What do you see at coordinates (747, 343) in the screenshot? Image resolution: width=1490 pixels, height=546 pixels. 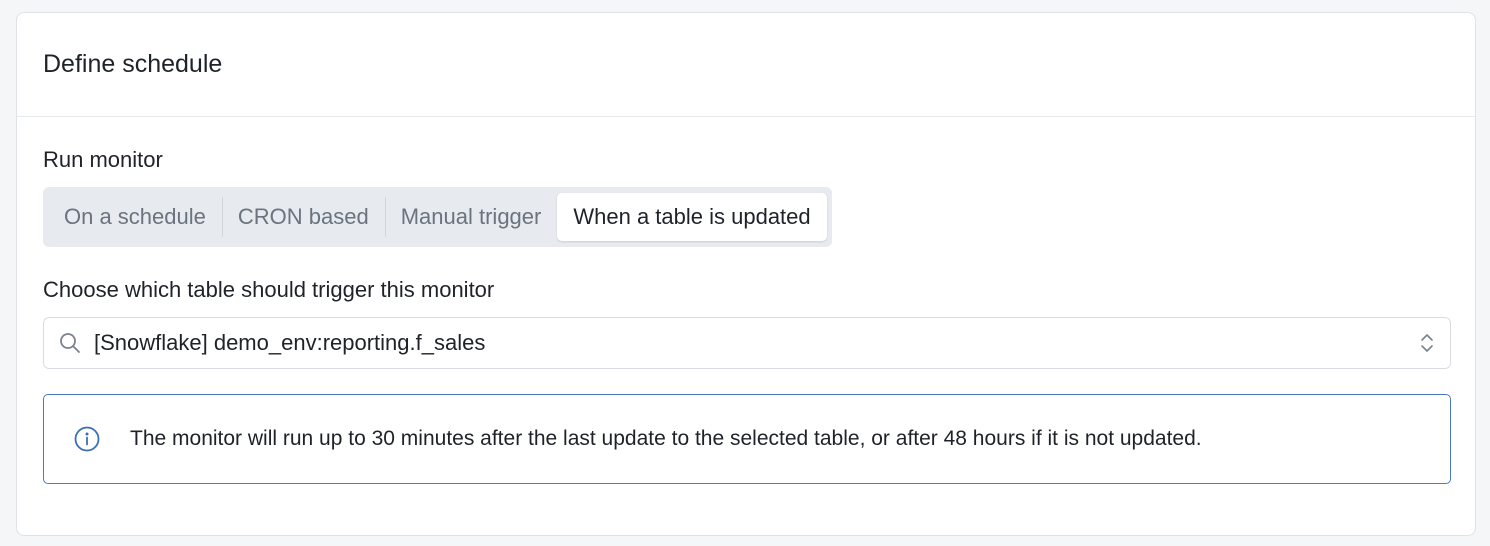 I see `table-select: [Snowflake] demo_env:reporting.f_sales` at bounding box center [747, 343].